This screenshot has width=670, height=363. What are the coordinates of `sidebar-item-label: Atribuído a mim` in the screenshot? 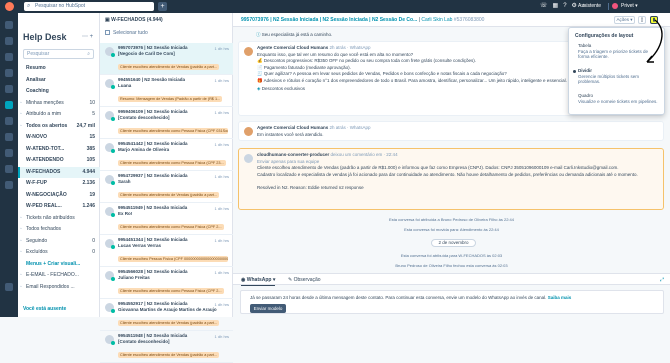 It's located at (44, 114).